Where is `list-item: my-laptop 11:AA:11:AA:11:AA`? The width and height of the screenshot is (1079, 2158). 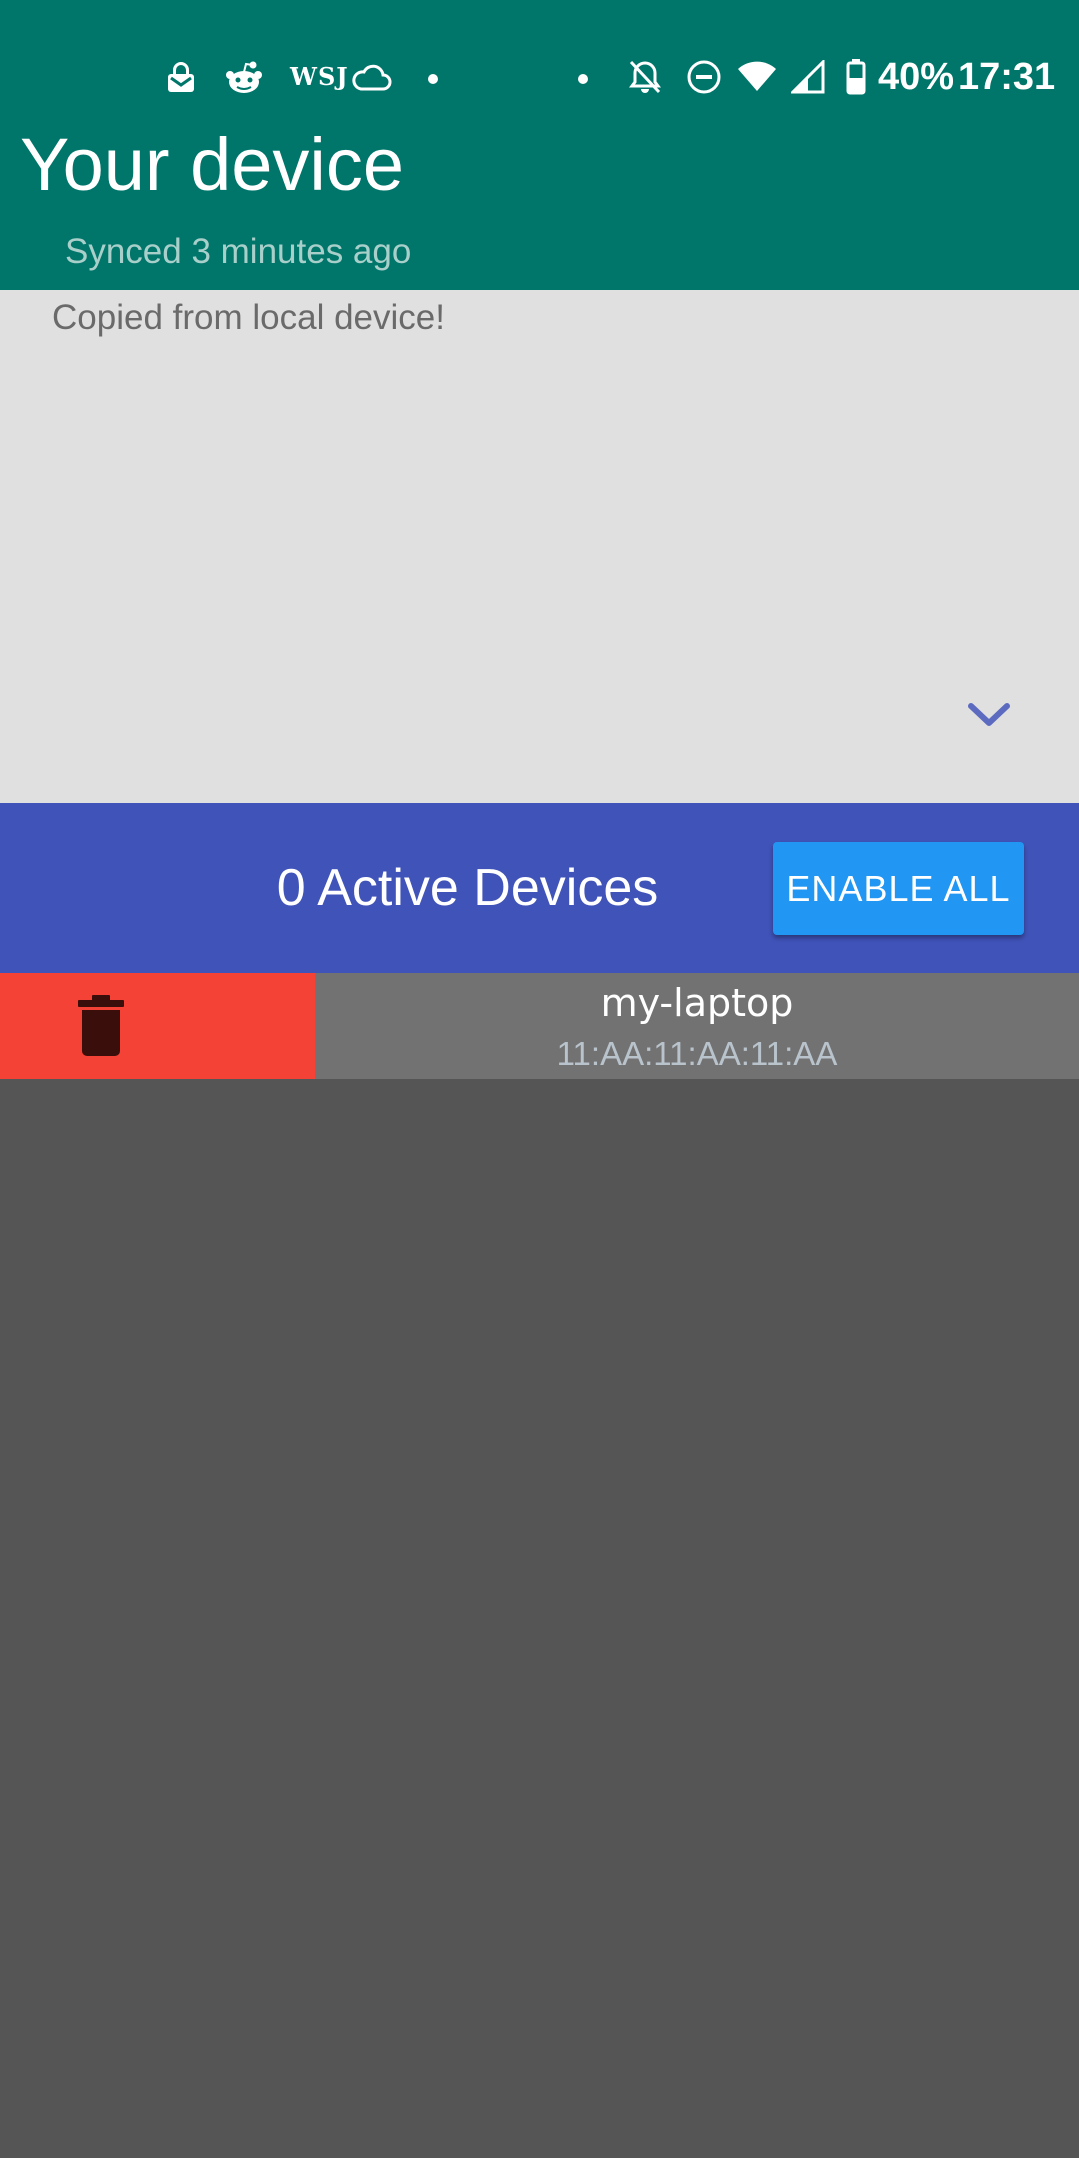
list-item: my-laptop 11:AA:11:AA:11:AA is located at coordinates (539, 1026).